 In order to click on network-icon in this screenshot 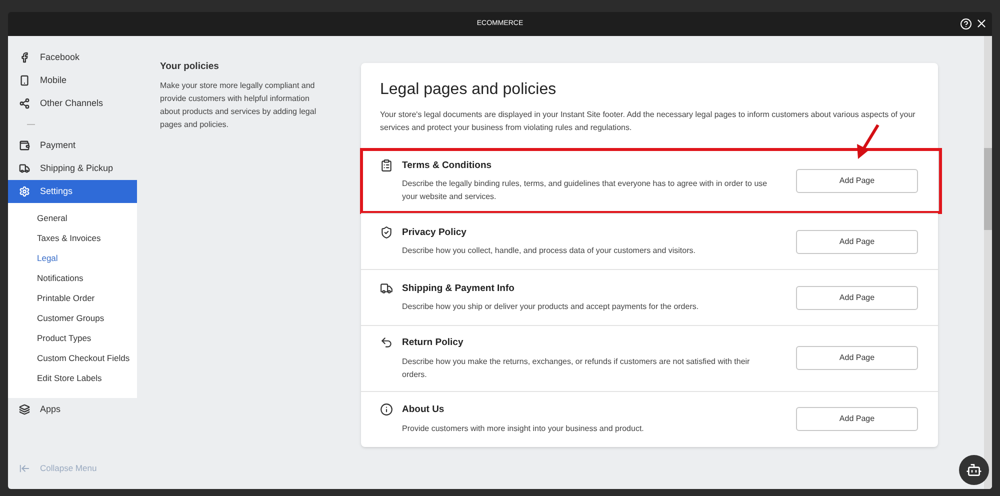, I will do `click(24, 103)`.